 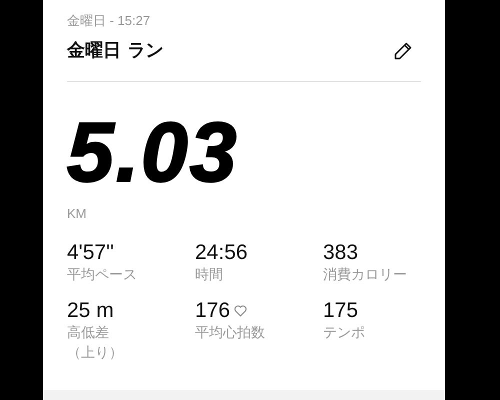 I want to click on stat-value: 176, so click(x=212, y=311).